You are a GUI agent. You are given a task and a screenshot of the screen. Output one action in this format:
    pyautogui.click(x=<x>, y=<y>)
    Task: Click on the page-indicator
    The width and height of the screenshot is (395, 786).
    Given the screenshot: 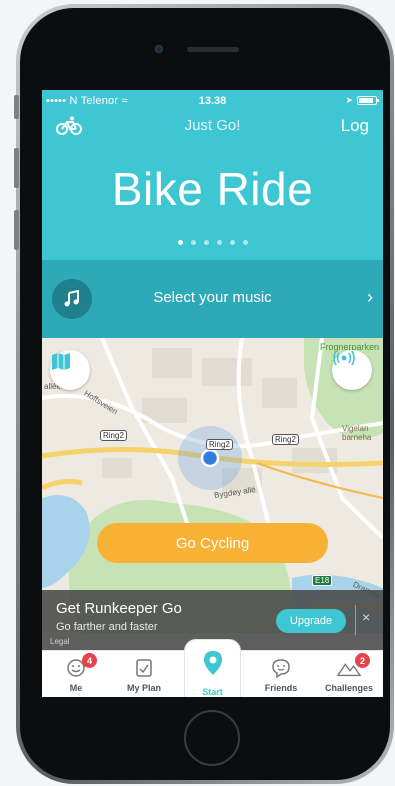 What is the action you would take?
    pyautogui.click(x=212, y=242)
    